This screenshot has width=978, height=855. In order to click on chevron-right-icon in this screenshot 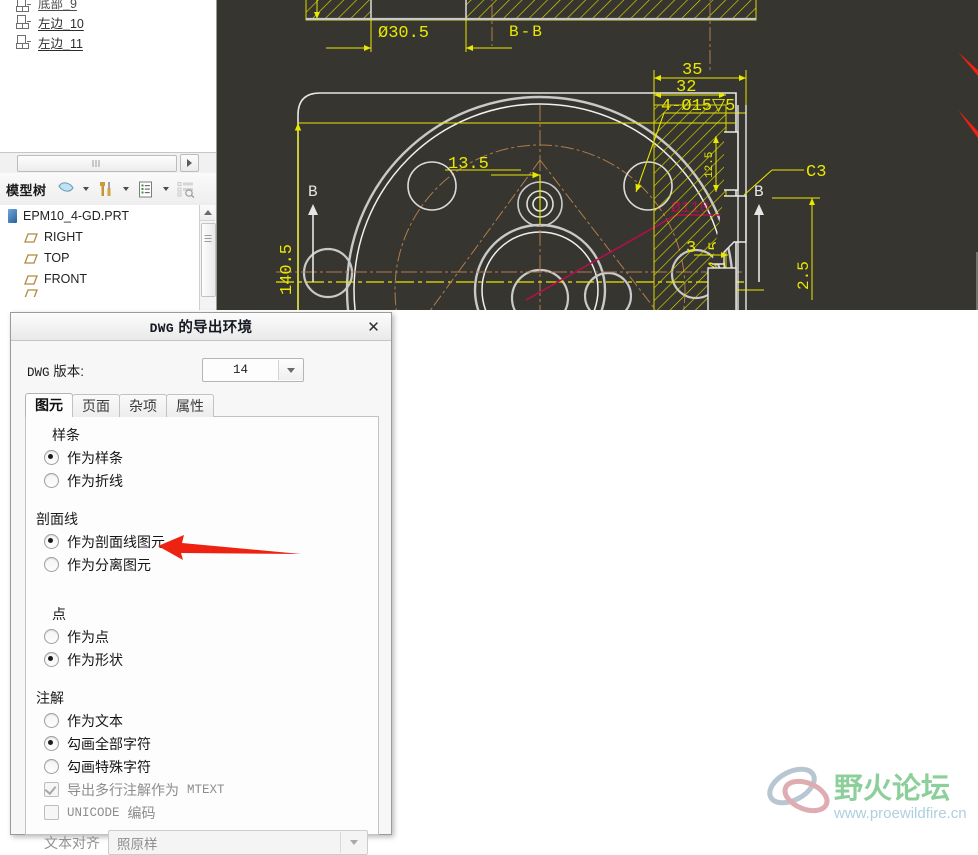, I will do `click(189, 163)`.